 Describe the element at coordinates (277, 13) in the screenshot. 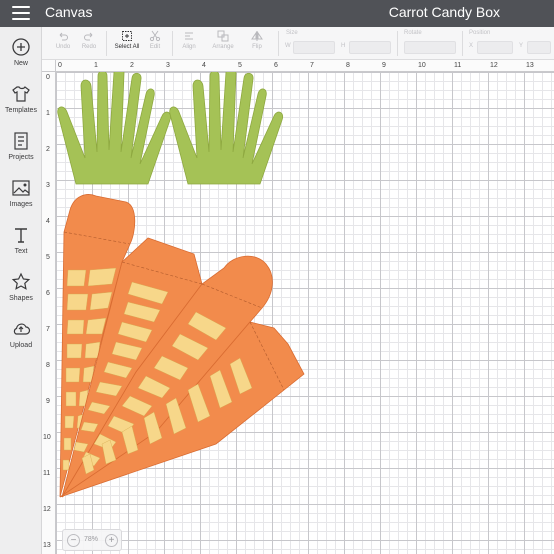

I see `top-bar: Canvas Carrot Candy Box` at that location.